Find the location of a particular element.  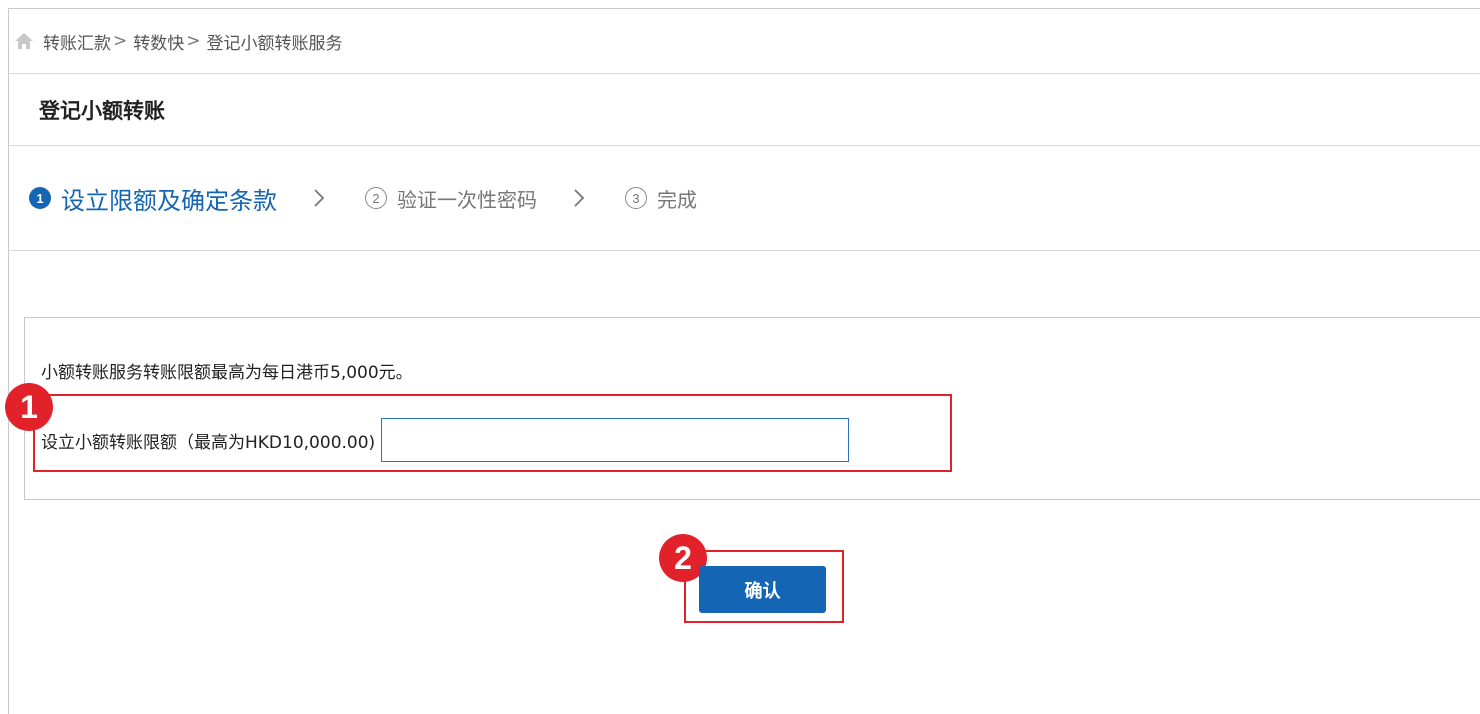

page-title: 登记小额转账 is located at coordinates (102, 110).